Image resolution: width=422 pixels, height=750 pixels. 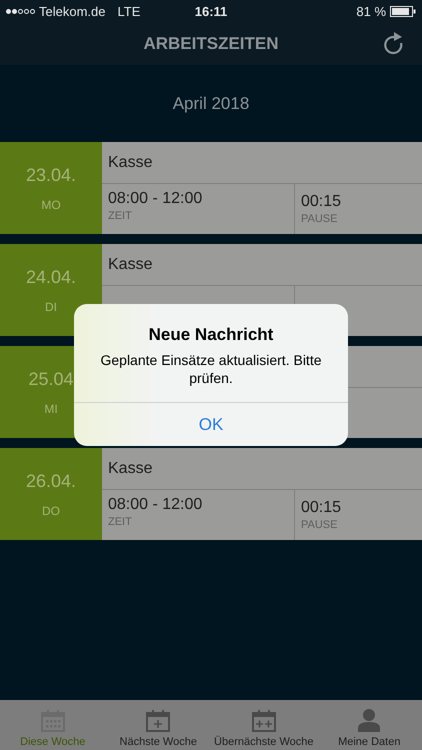 What do you see at coordinates (51, 175) in the screenshot?
I see `day-date: 23.04.` at bounding box center [51, 175].